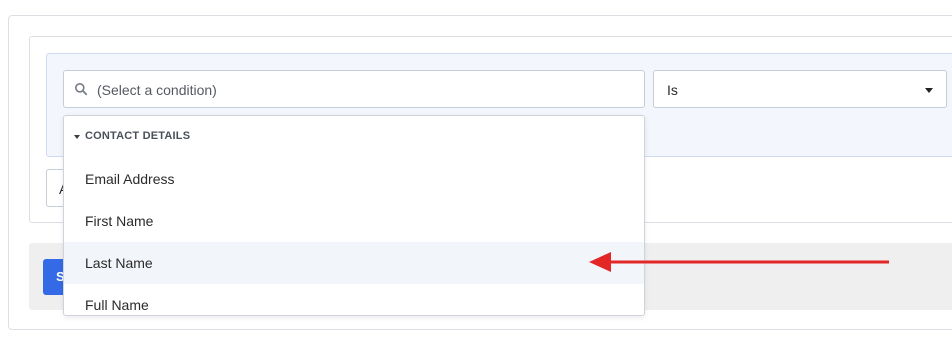  I want to click on chevron-down-icon, so click(929, 90).